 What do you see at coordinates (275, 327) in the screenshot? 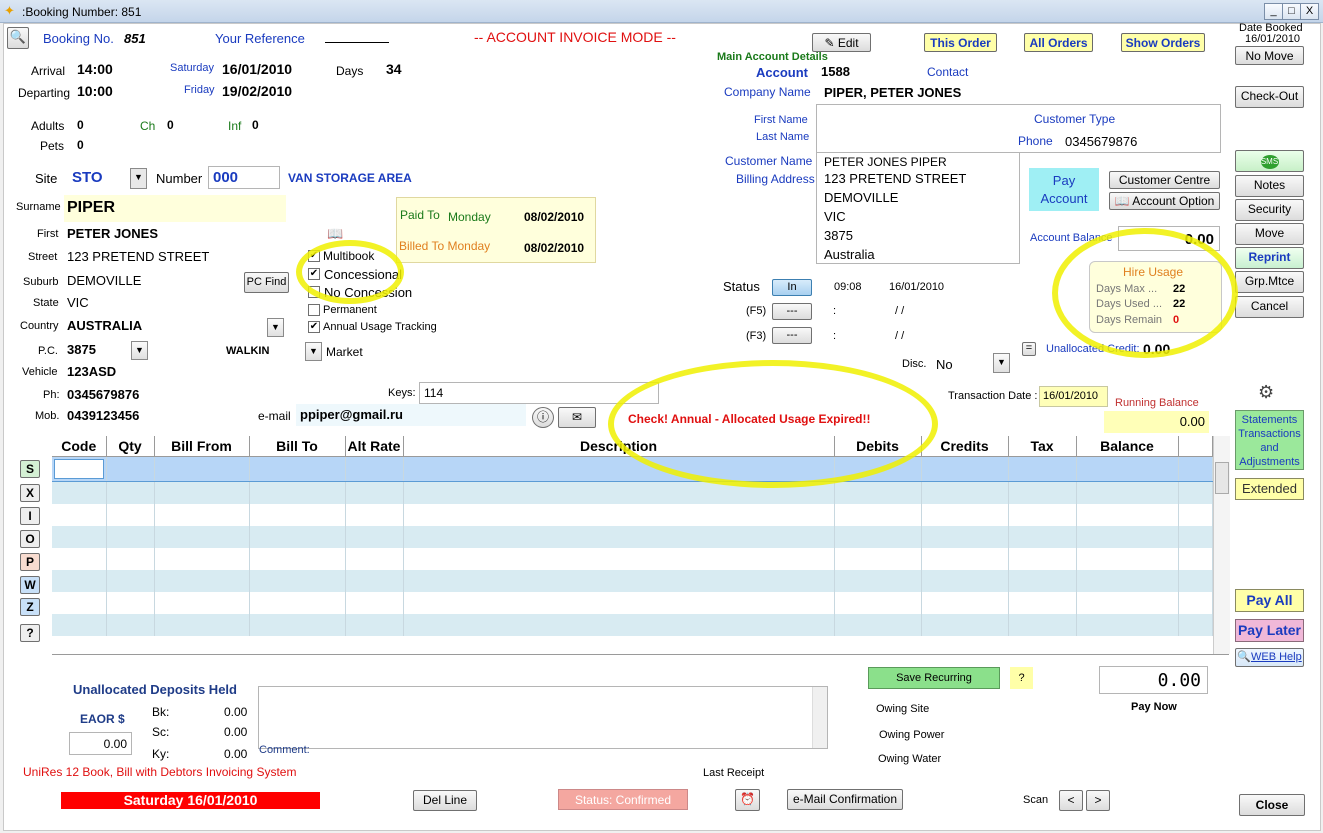
I see `country-dropdown: ▼` at bounding box center [275, 327].